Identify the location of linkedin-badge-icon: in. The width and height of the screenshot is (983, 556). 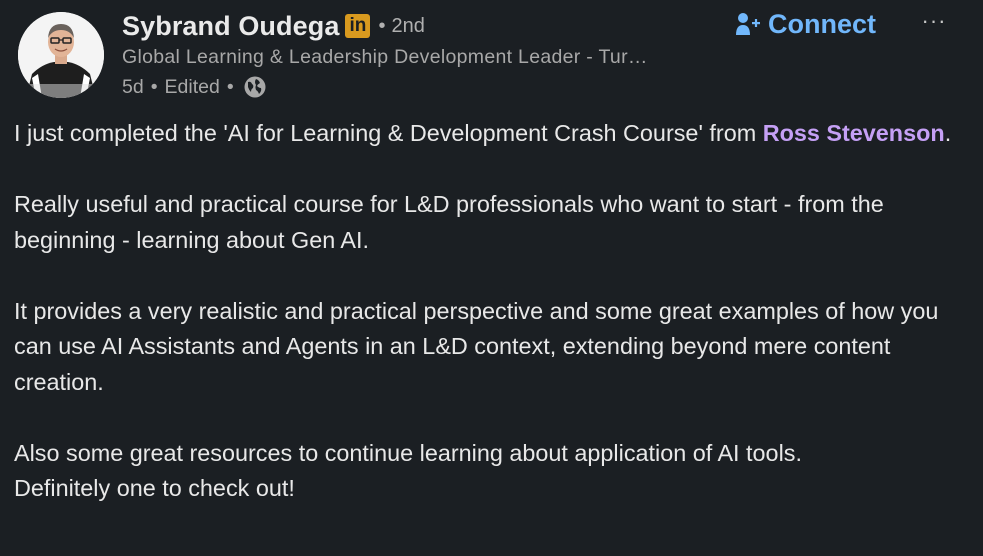
(358, 26).